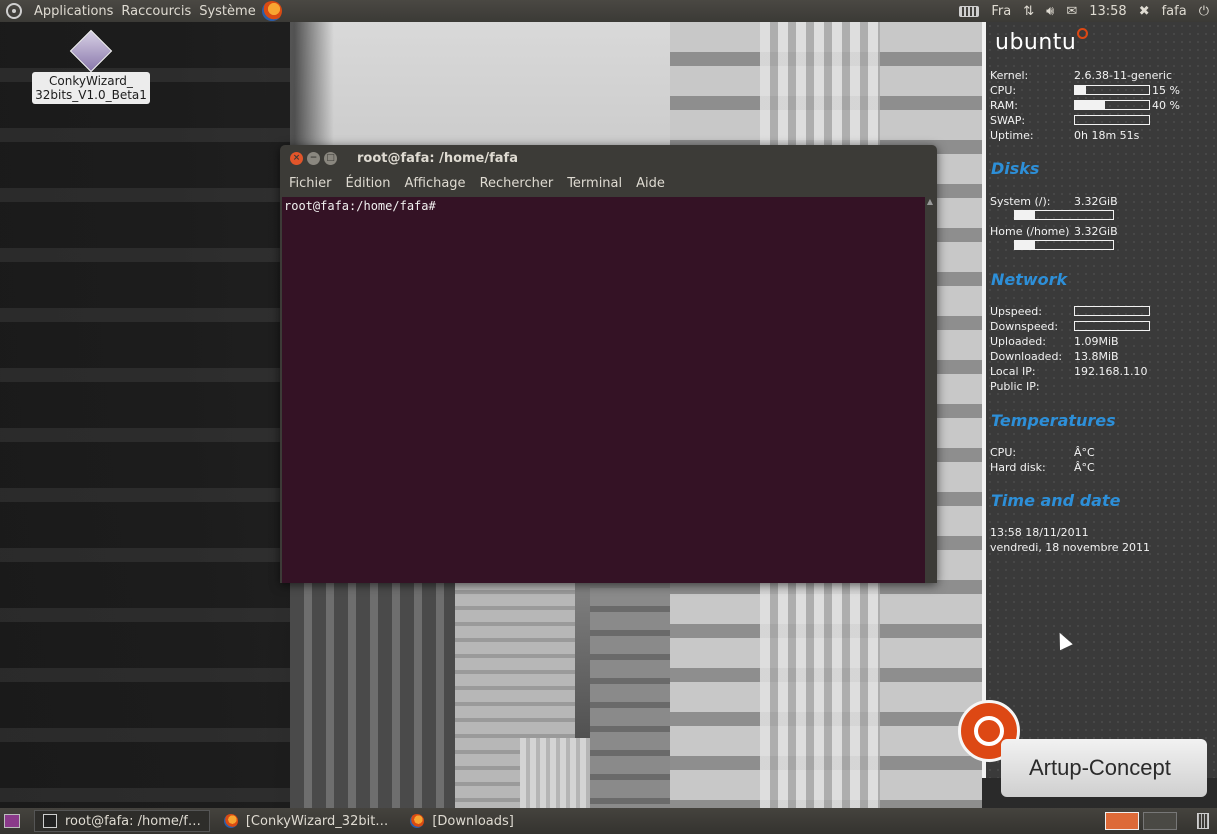  What do you see at coordinates (1070, 311) in the screenshot?
I see `upspeed-row: Upspeed:` at bounding box center [1070, 311].